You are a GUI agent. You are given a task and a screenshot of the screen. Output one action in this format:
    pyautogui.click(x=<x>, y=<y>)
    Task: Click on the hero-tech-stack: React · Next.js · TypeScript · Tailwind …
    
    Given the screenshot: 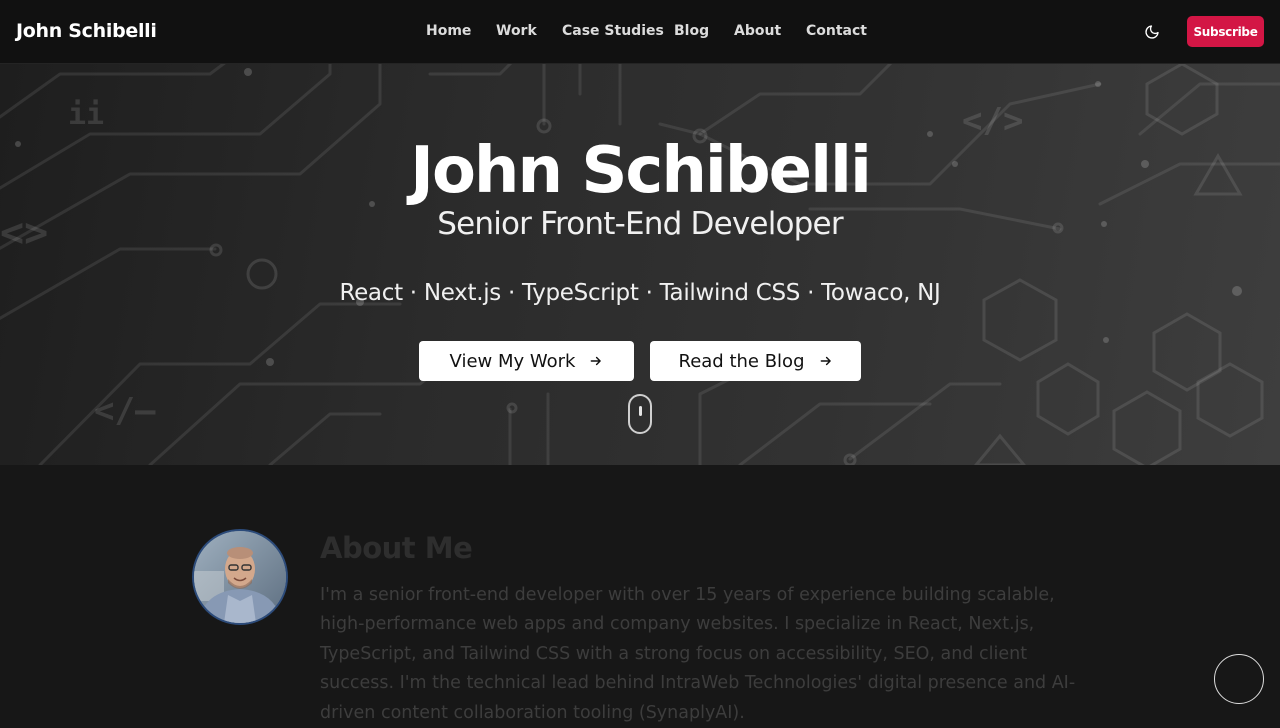 What is the action you would take?
    pyautogui.click(x=640, y=293)
    